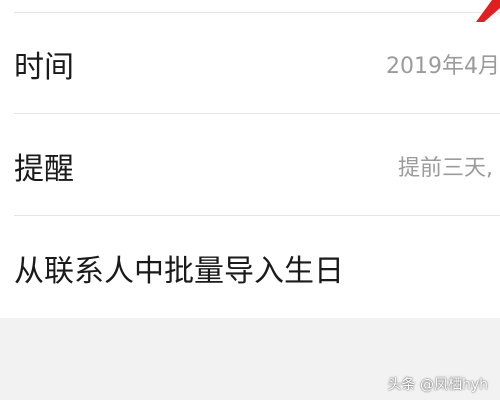 The width and height of the screenshot is (500, 400). Describe the element at coordinates (437, 385) in the screenshot. I see `watermark-text: 头条 @凤栖hyh` at that location.